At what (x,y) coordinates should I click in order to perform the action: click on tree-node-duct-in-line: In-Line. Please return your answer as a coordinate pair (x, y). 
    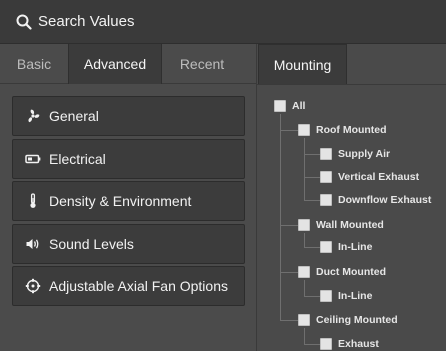
    Looking at the image, I should click on (346, 296).